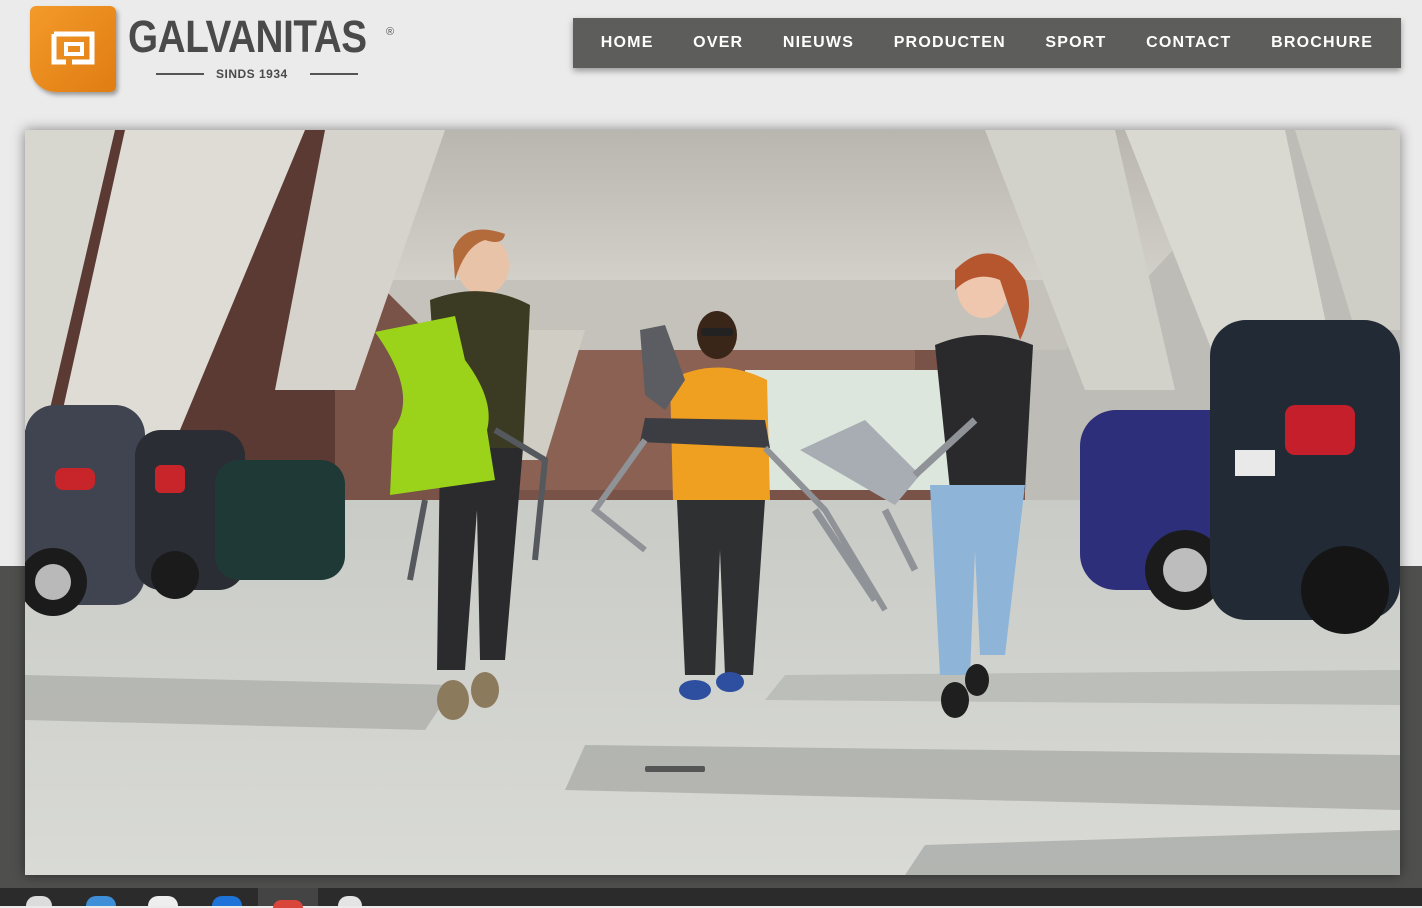  I want to click on logo: GALVANITAS ® SINDS 1934, so click(215, 51).